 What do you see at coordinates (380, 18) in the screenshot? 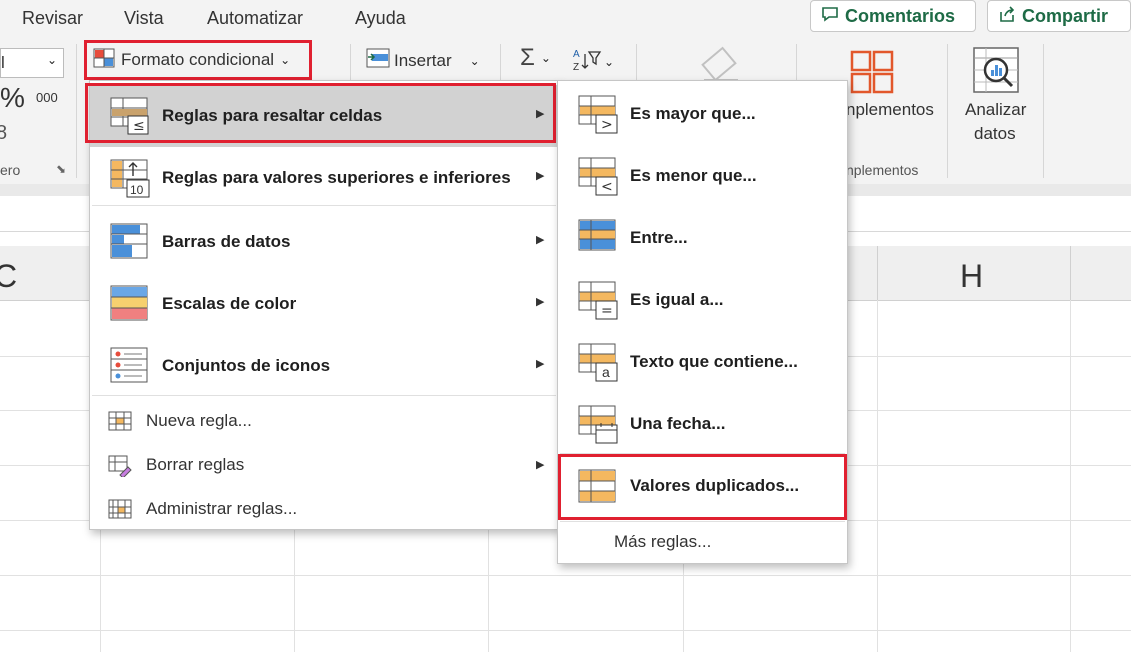
I see `tab-ayuda: Ayuda` at bounding box center [380, 18].